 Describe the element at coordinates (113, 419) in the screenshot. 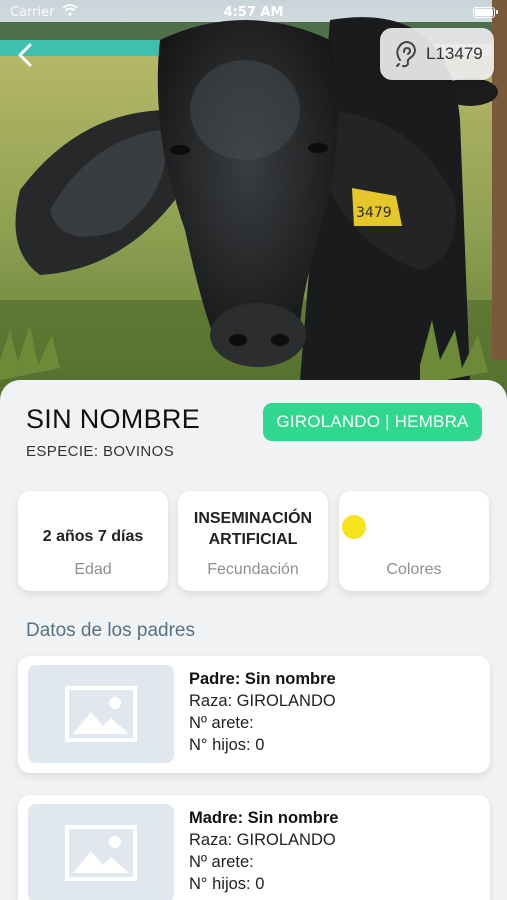

I see `animal-name: SIN NOMBRE` at that location.